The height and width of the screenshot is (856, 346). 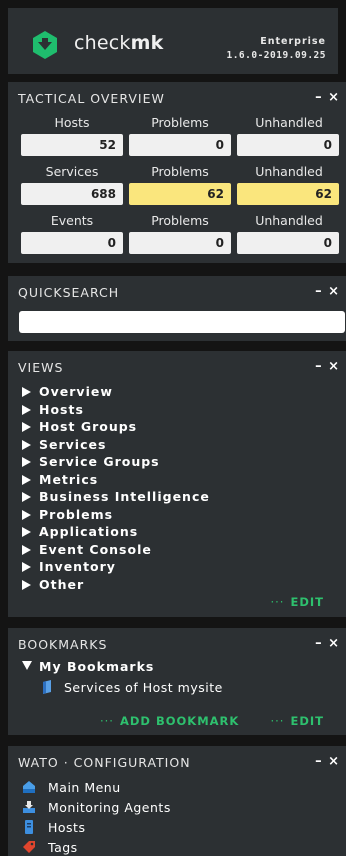 What do you see at coordinates (288, 145) in the screenshot?
I see `hosts-unhandled-count: 0` at bounding box center [288, 145].